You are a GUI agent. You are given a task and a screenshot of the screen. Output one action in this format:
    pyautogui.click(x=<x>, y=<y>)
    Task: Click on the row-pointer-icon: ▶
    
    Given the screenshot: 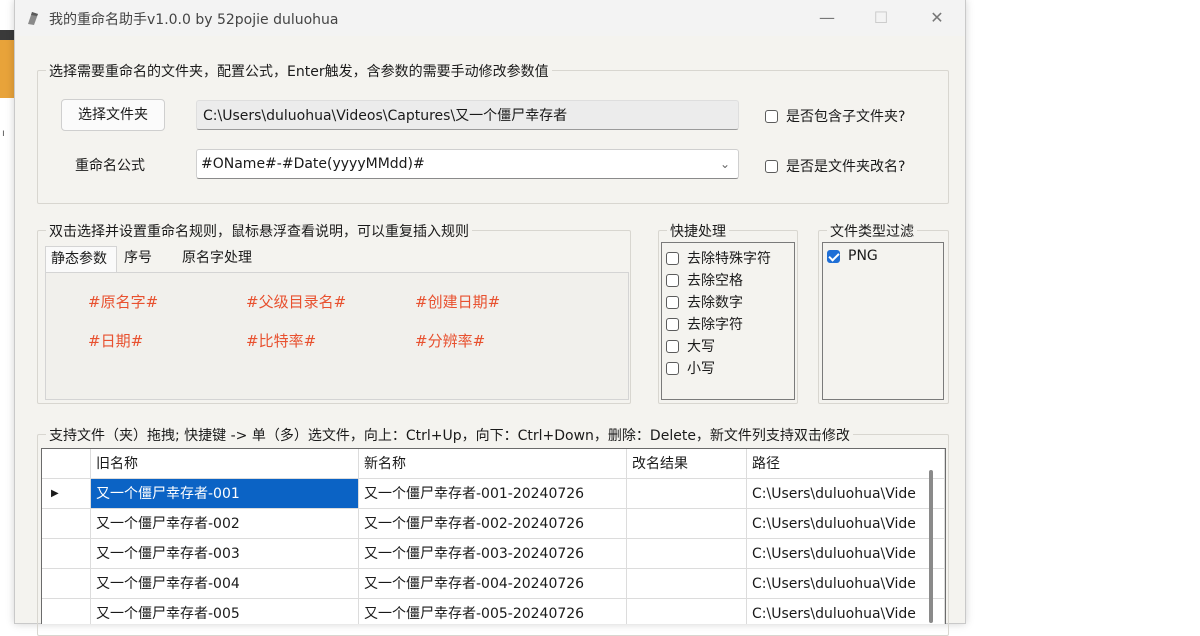 What is the action you would take?
    pyautogui.click(x=66, y=494)
    